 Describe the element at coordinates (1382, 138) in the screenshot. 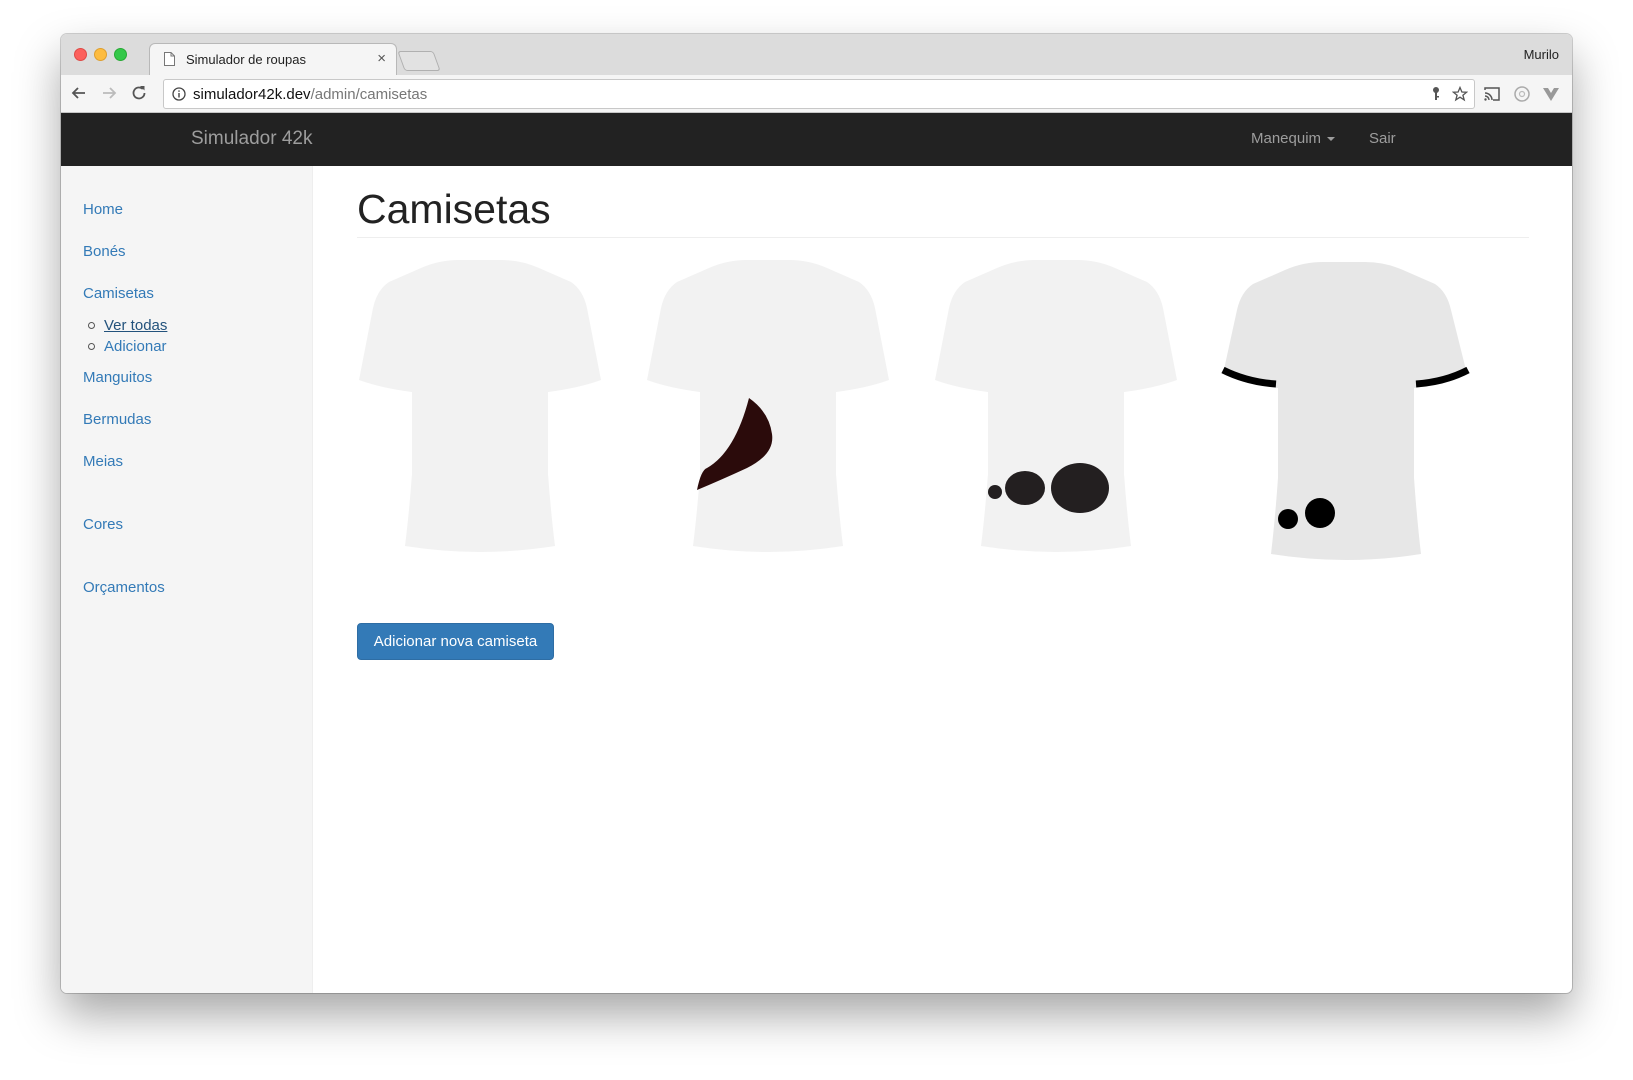

I see `logout-link: Sair` at that location.